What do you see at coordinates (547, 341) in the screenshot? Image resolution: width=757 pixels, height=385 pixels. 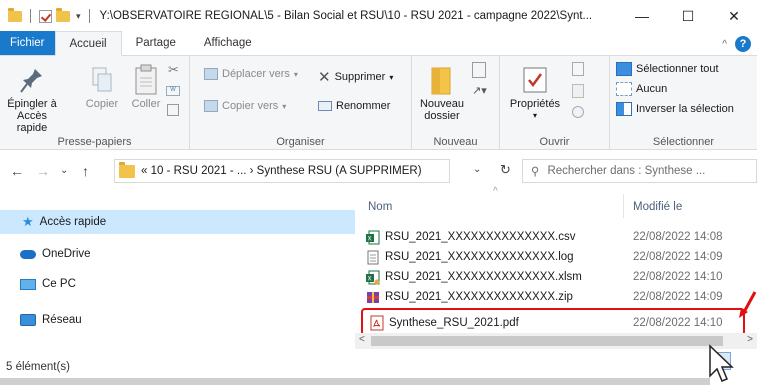 I see `scroll-thumb` at bounding box center [547, 341].